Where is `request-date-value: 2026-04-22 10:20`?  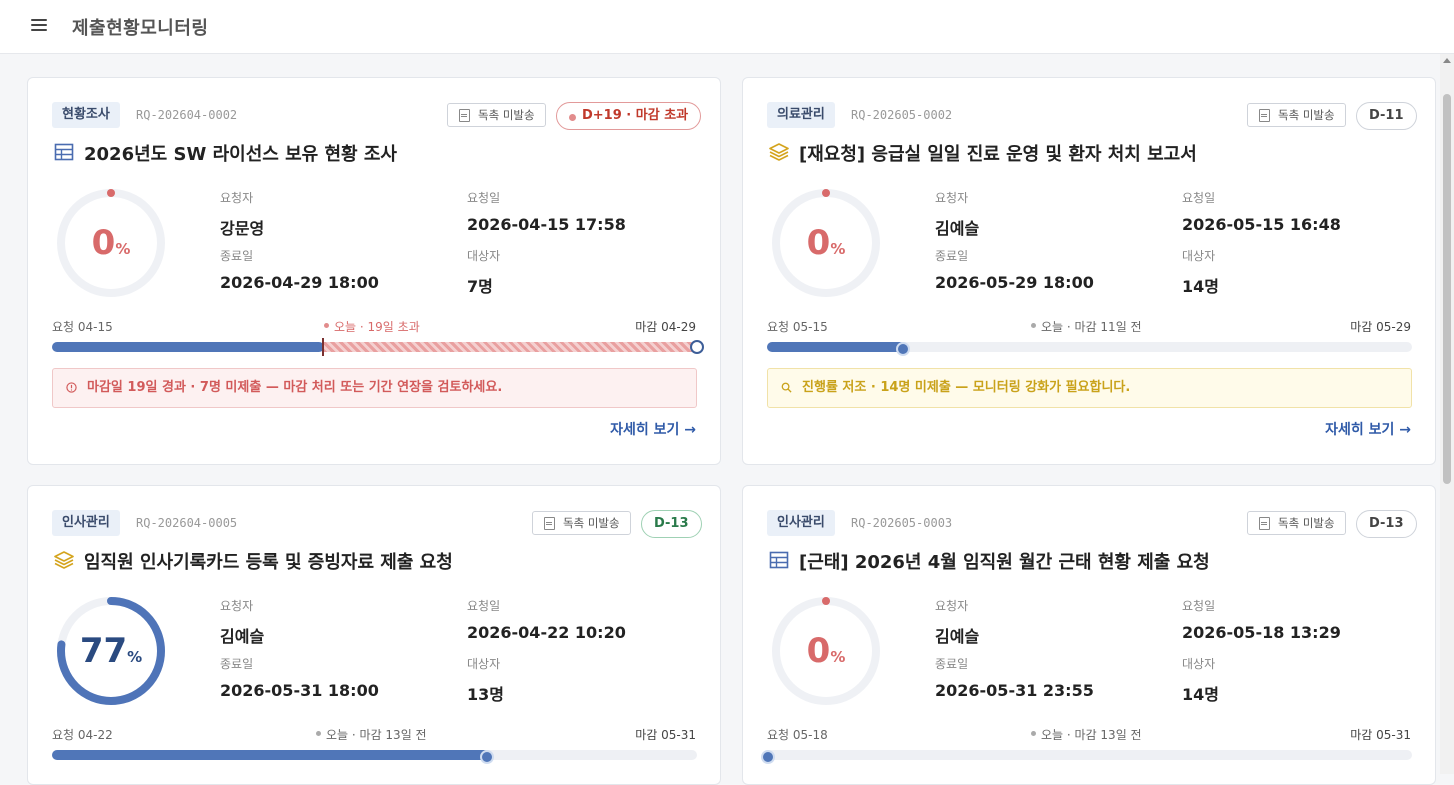
request-date-value: 2026-04-22 10:20 is located at coordinates (546, 632).